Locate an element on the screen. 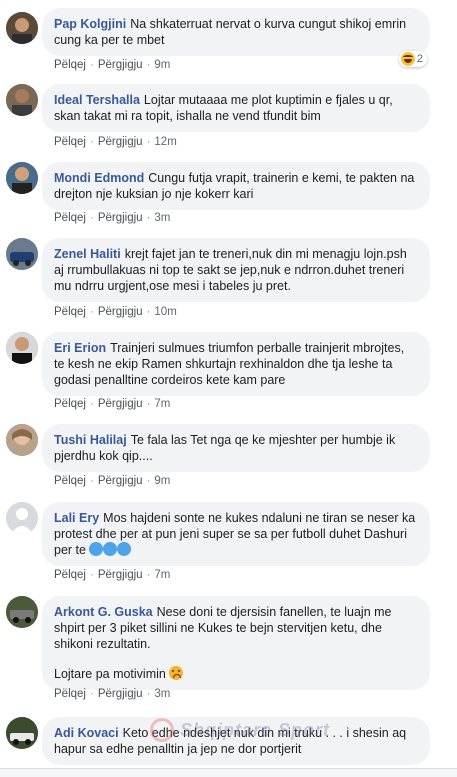 This screenshot has width=457, height=777. commenter-name: Adi Kovaci is located at coordinates (86, 733).